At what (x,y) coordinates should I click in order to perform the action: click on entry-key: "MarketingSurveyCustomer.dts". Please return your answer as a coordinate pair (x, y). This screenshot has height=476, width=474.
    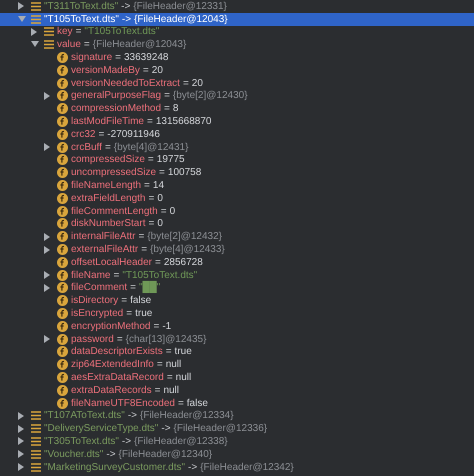
    Looking at the image, I should click on (115, 467).